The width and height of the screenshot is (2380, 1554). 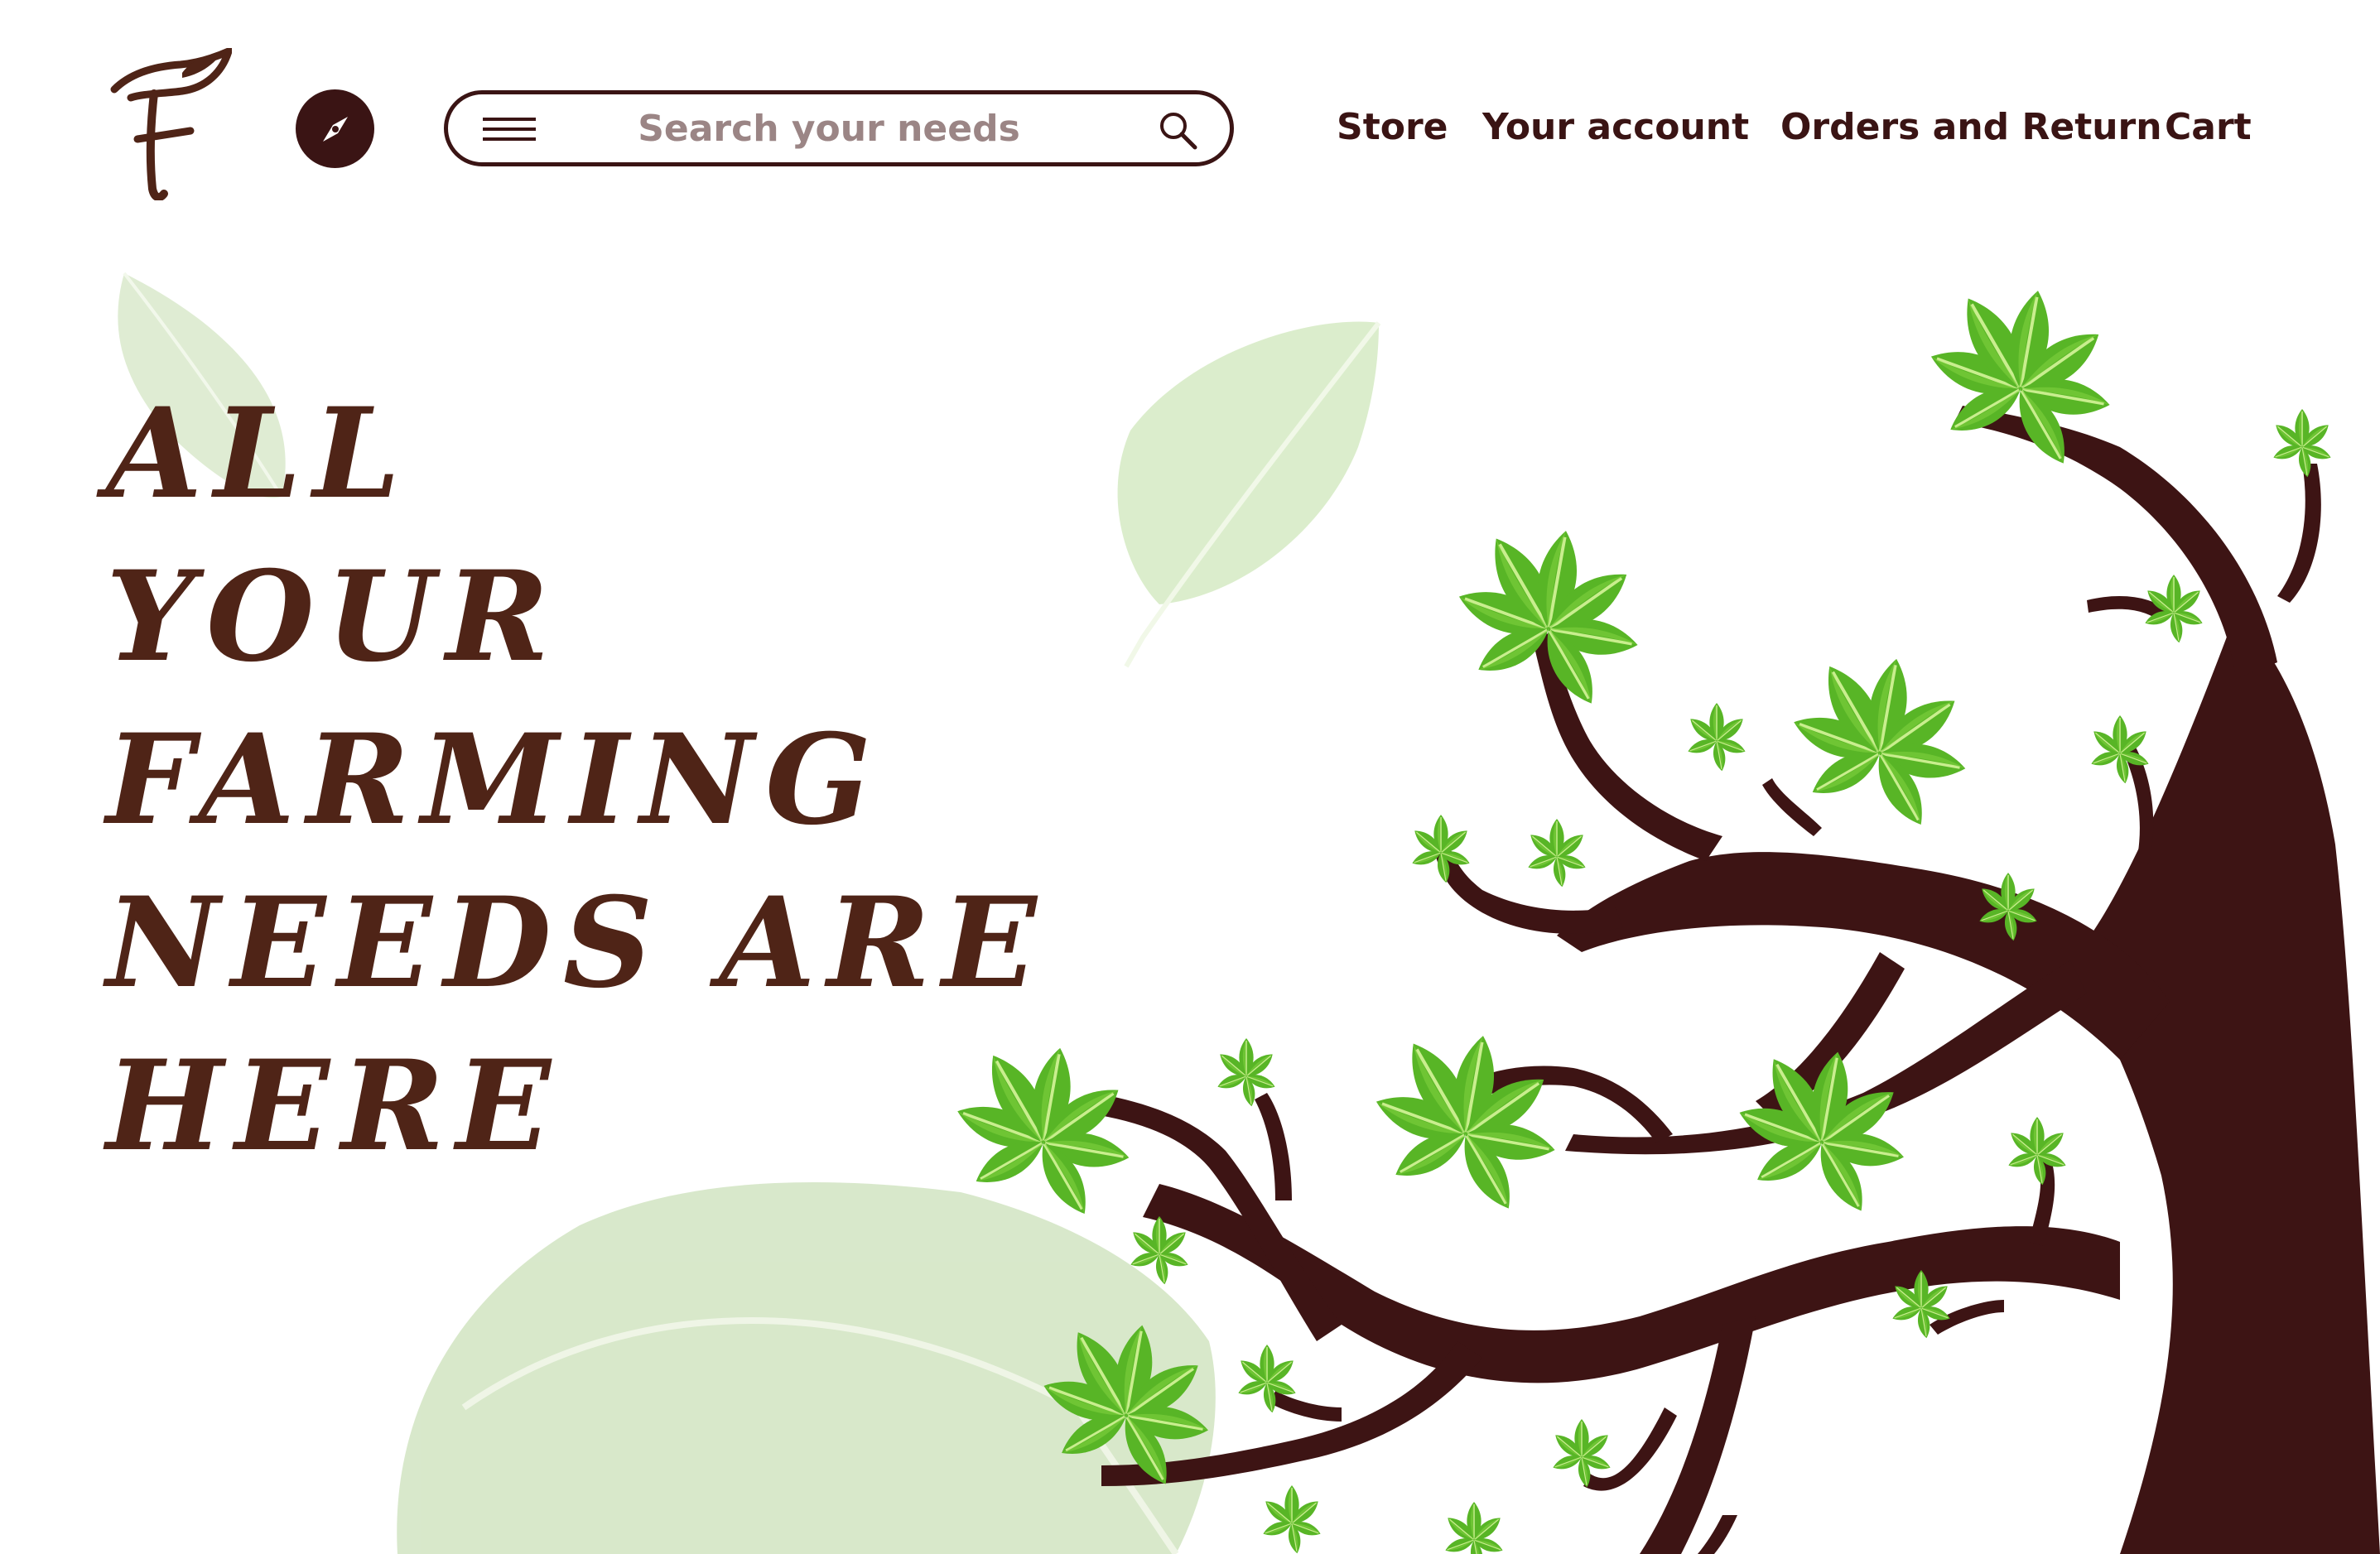 What do you see at coordinates (334, 1106) in the screenshot?
I see `hero-line: HERE` at bounding box center [334, 1106].